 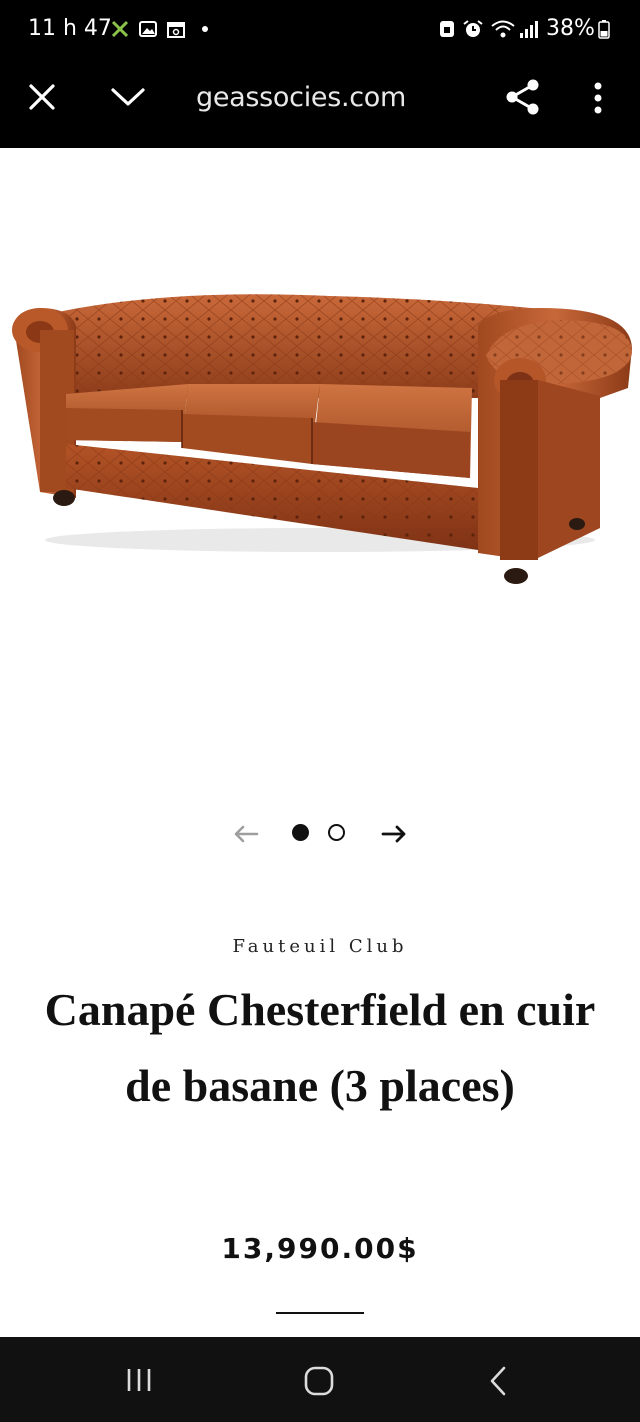 What do you see at coordinates (529, 29) in the screenshot?
I see `signal-icon` at bounding box center [529, 29].